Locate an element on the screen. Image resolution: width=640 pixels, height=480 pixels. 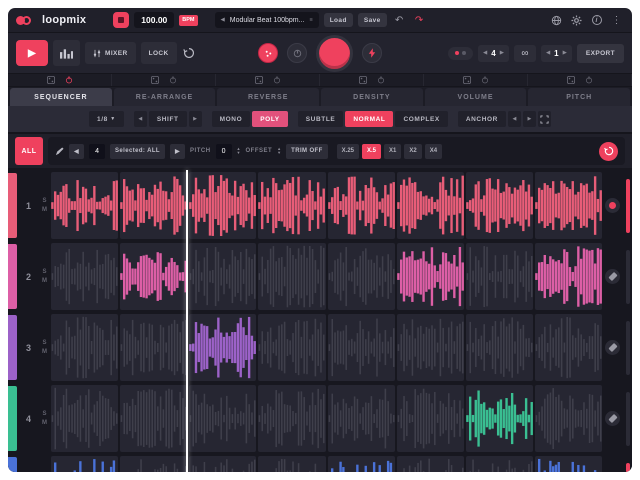
record-arm-icon is located at coordinates (612, 206).